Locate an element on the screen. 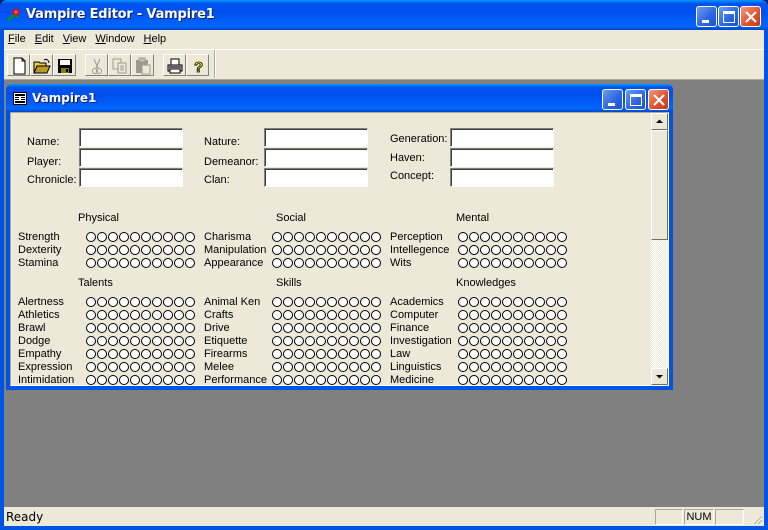 This screenshot has width=768, height=530. vertical-scrollbar is located at coordinates (659, 249).